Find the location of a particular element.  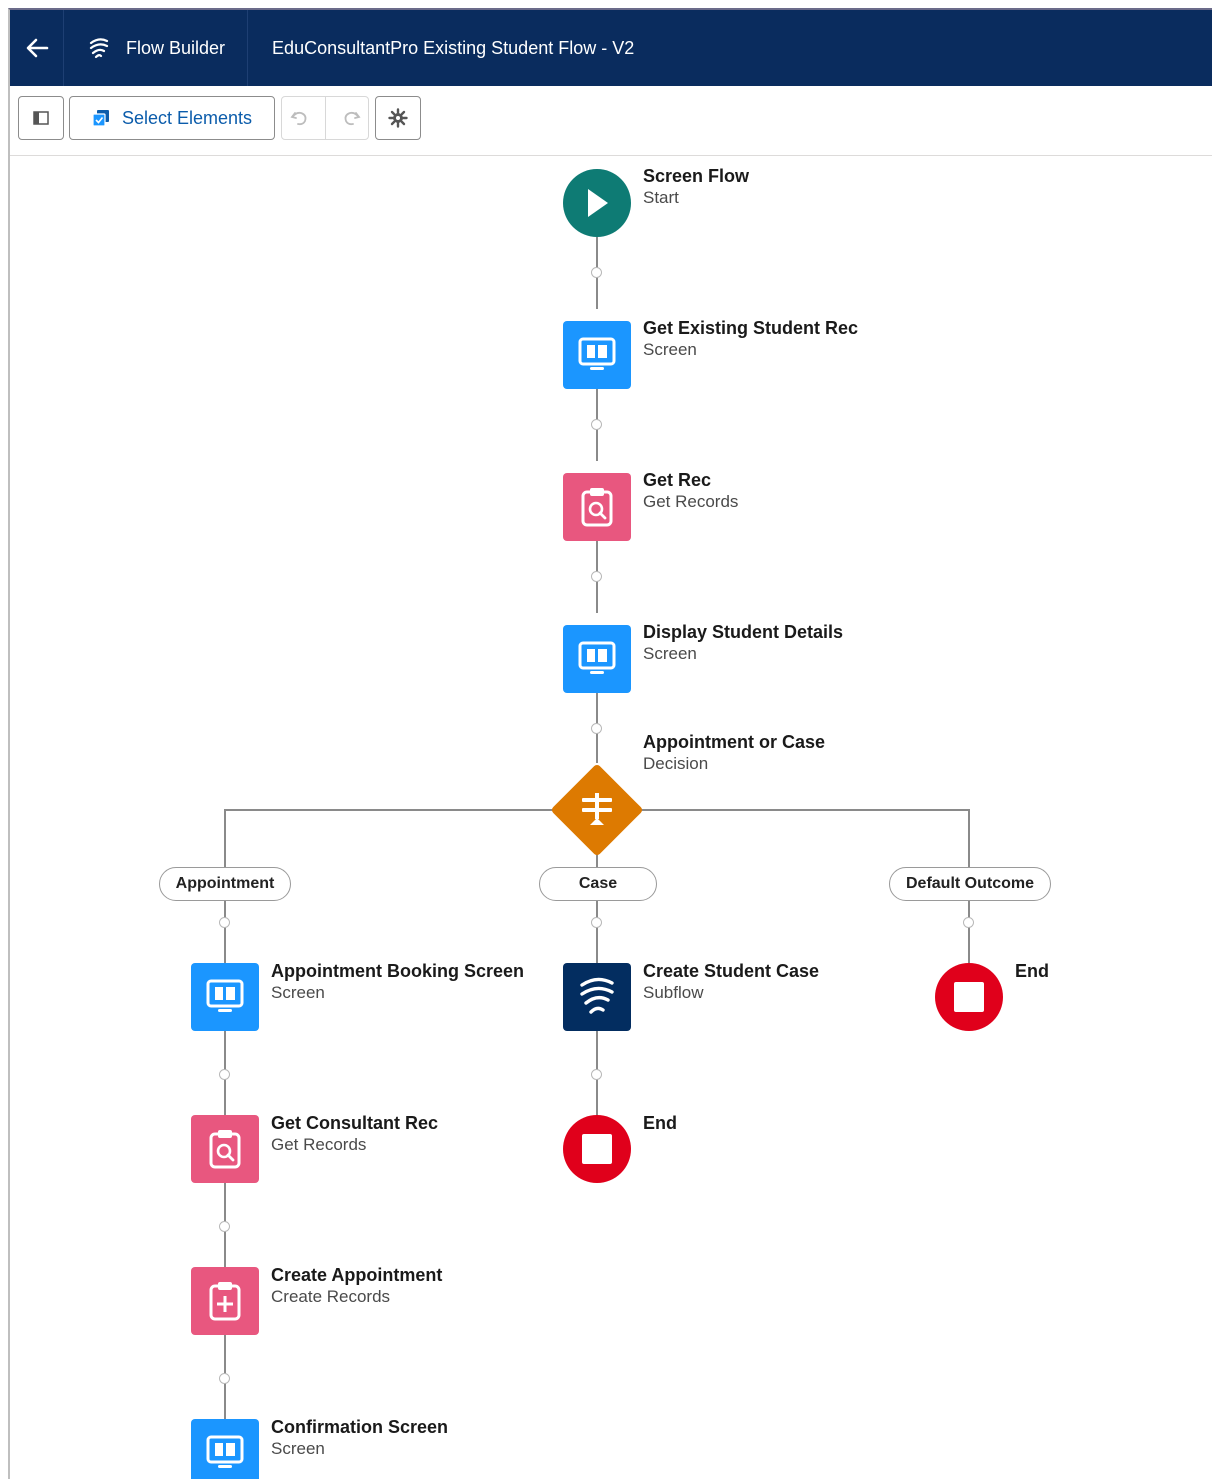

redo-button is located at coordinates (351, 118).